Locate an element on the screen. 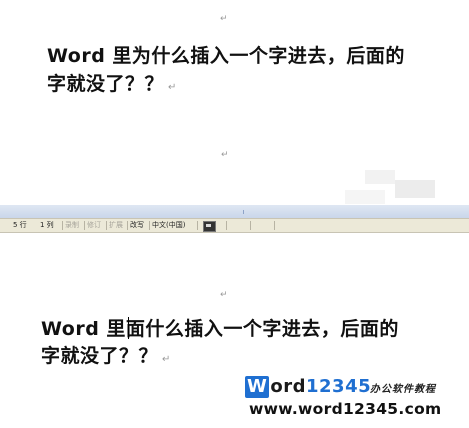 The height and width of the screenshot is (428, 469). brand-w: W is located at coordinates (257, 387).